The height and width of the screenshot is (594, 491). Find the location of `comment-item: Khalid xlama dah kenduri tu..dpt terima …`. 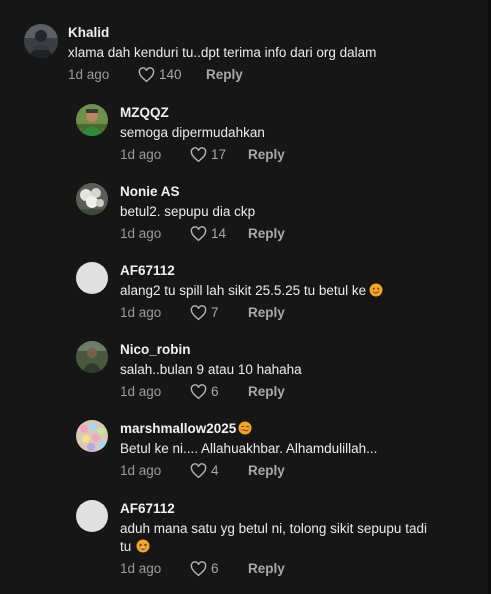

comment-item: Khalid xlama dah kenduri tu..dpt terima … is located at coordinates (254, 56).